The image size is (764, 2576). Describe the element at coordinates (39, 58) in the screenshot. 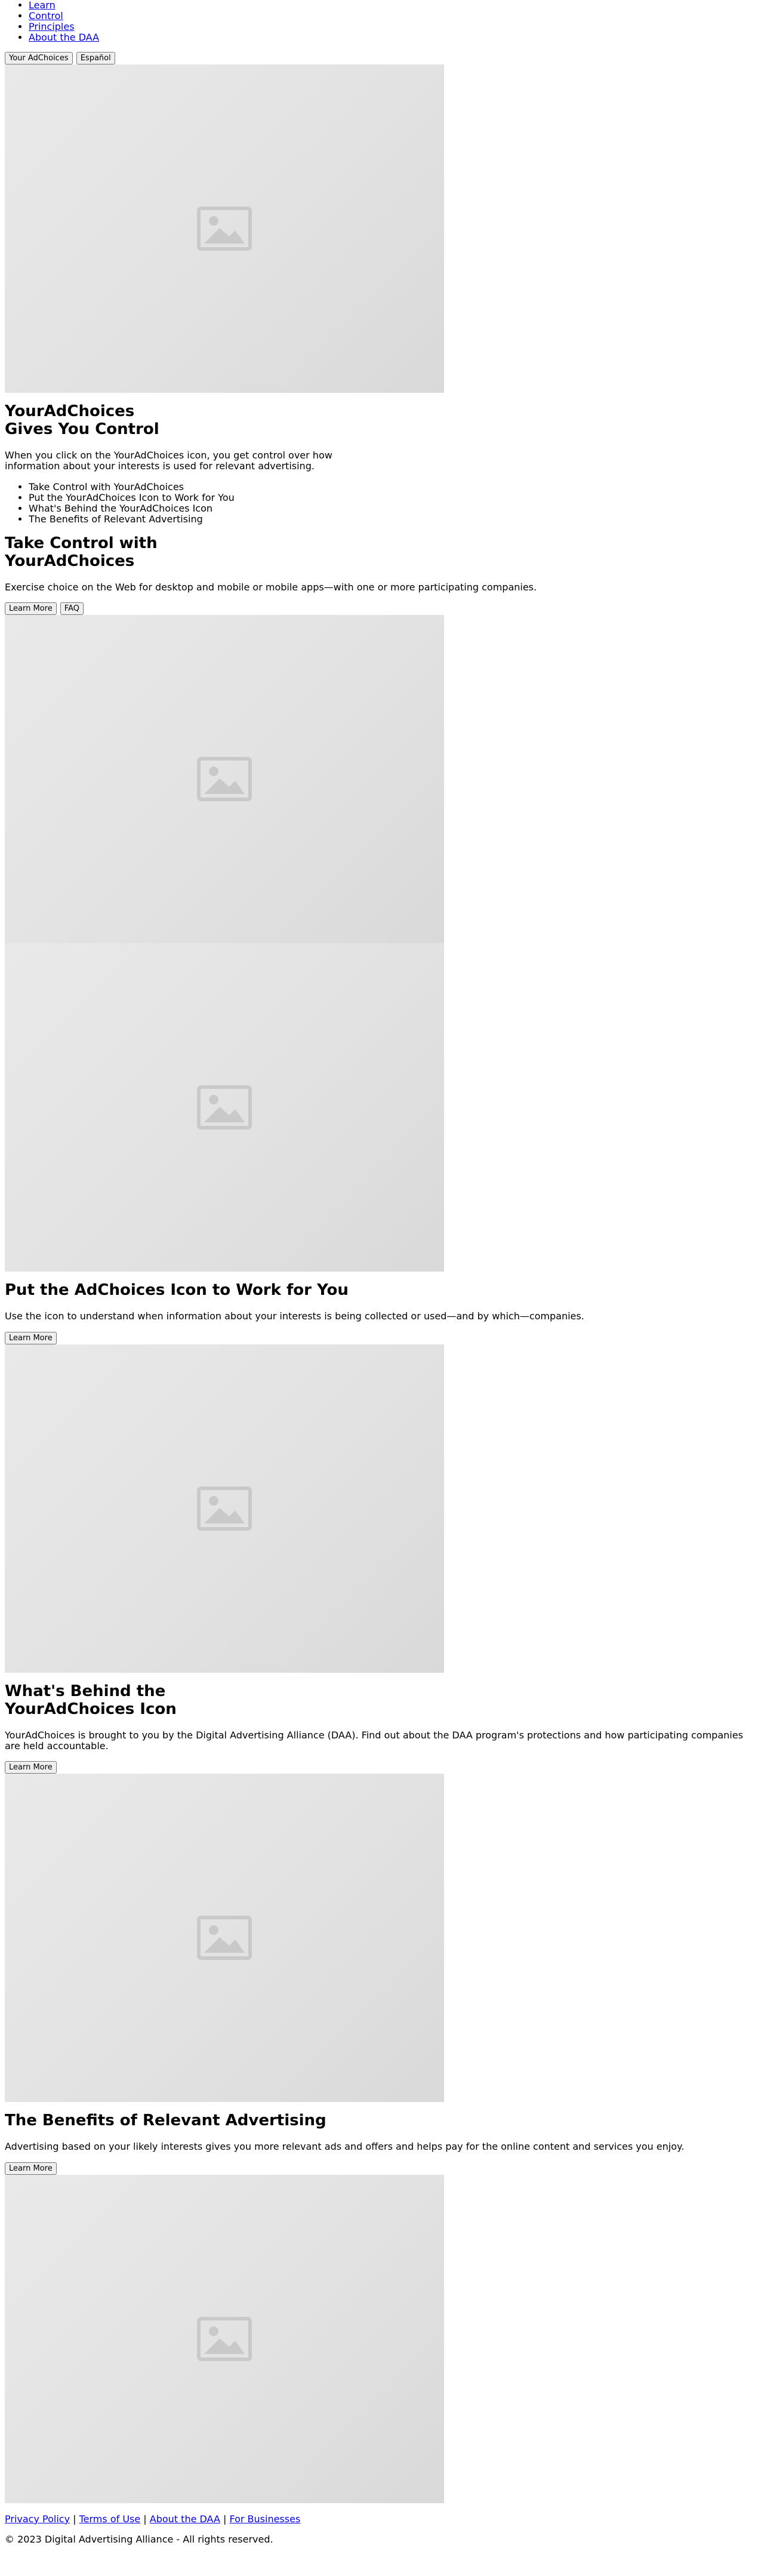

I see `your-adchoices-button: Your AdChoices` at that location.